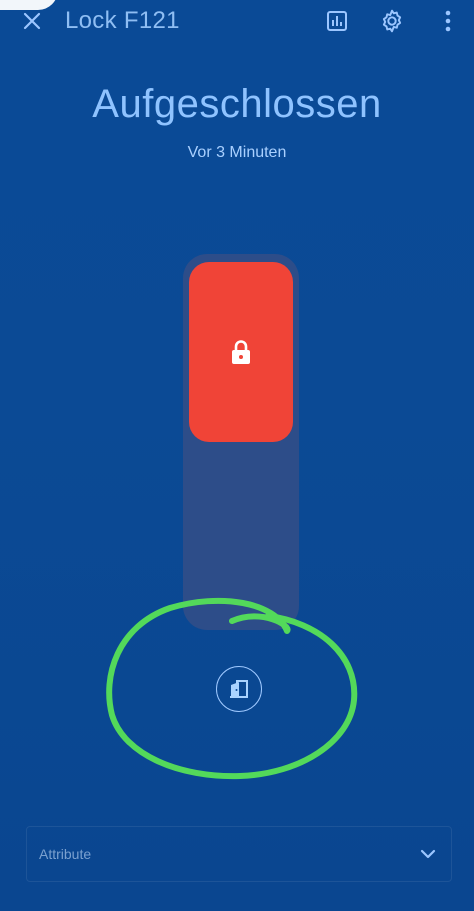  I want to click on history-icon, so click(337, 21).